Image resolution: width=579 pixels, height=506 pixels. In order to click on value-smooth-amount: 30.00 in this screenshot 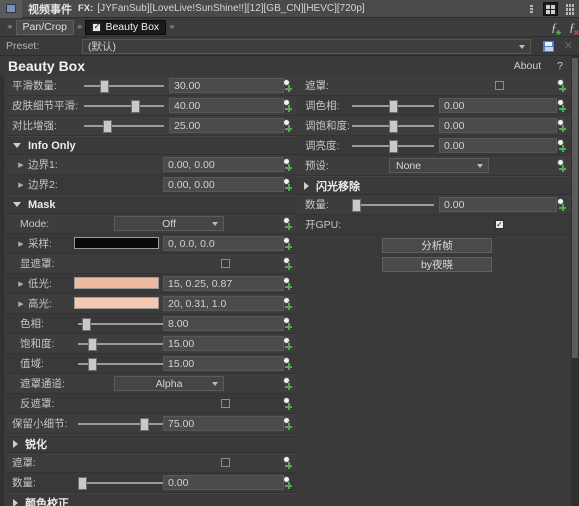, I will do `click(226, 85)`.